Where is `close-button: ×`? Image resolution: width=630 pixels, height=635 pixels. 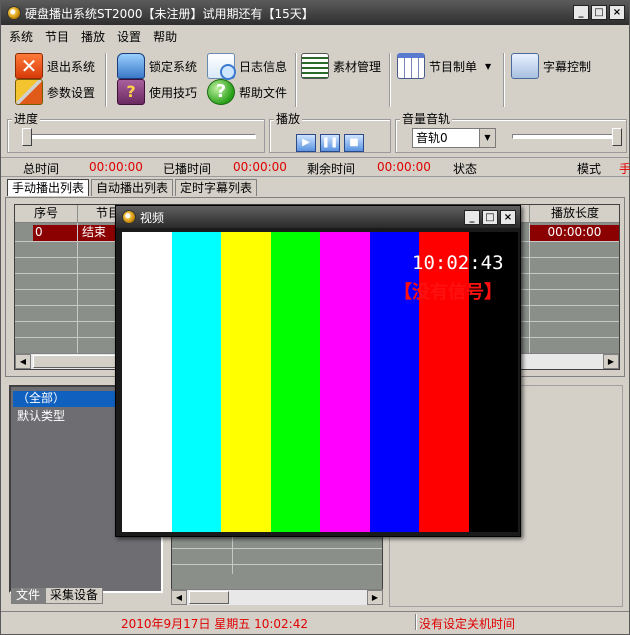
close-button: × is located at coordinates (617, 12).